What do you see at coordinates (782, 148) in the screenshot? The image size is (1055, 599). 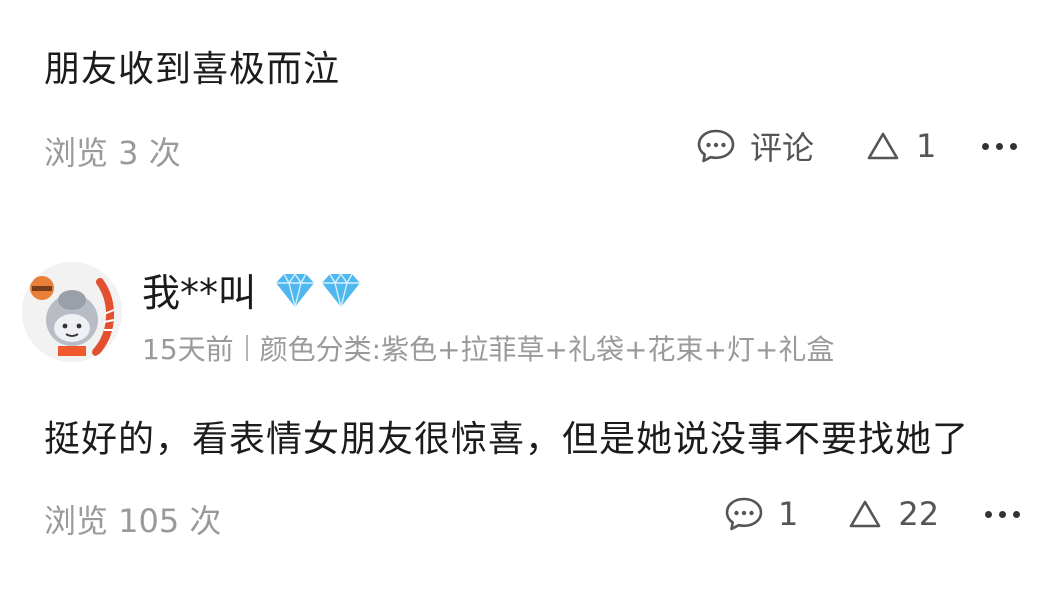 I see `comment-label: 评论` at bounding box center [782, 148].